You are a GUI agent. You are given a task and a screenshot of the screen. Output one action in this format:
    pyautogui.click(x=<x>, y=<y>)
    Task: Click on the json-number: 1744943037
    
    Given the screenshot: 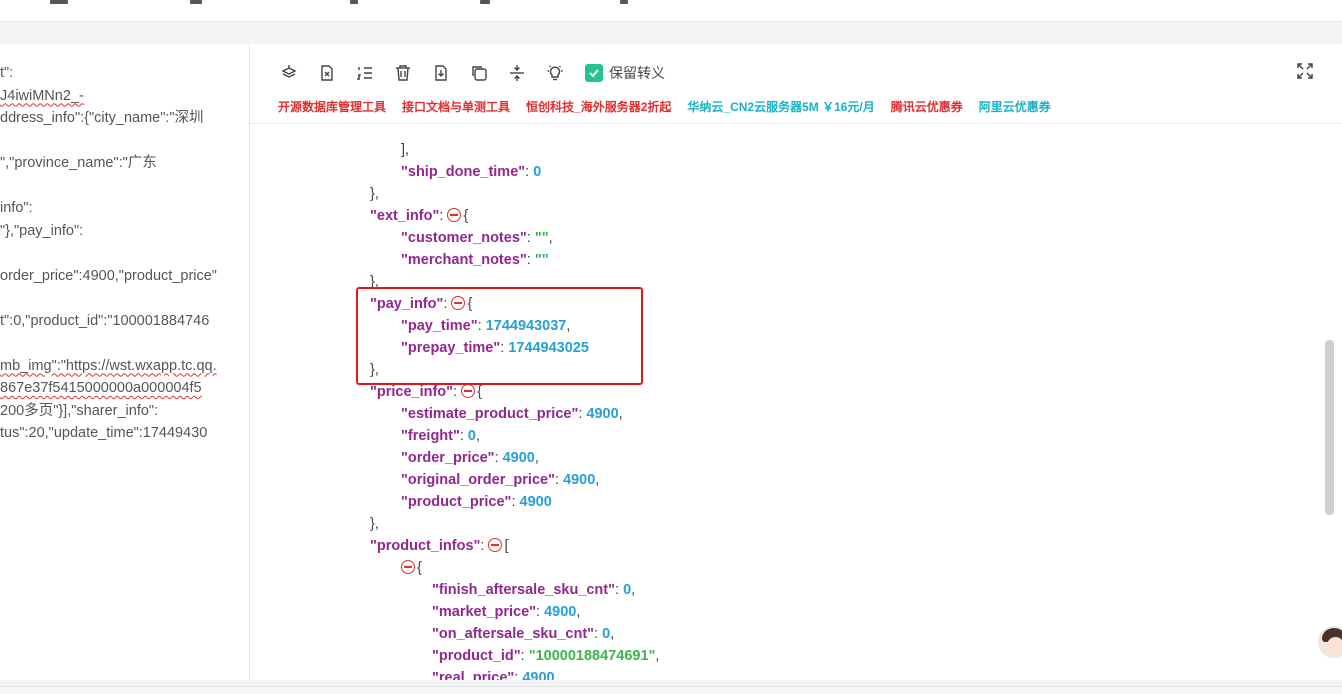 What is the action you would take?
    pyautogui.click(x=526, y=326)
    